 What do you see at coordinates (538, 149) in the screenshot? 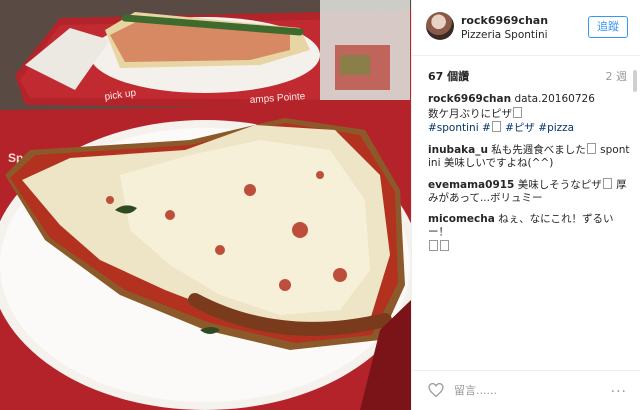
I see `comment-text: 私も先週食べました` at bounding box center [538, 149].